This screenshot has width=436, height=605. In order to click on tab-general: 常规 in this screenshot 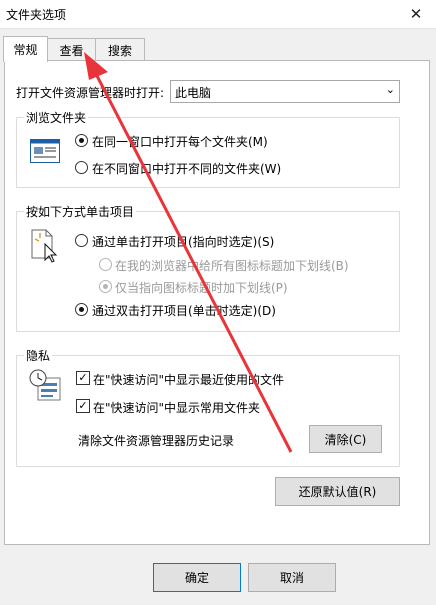, I will do `click(25, 49)`.